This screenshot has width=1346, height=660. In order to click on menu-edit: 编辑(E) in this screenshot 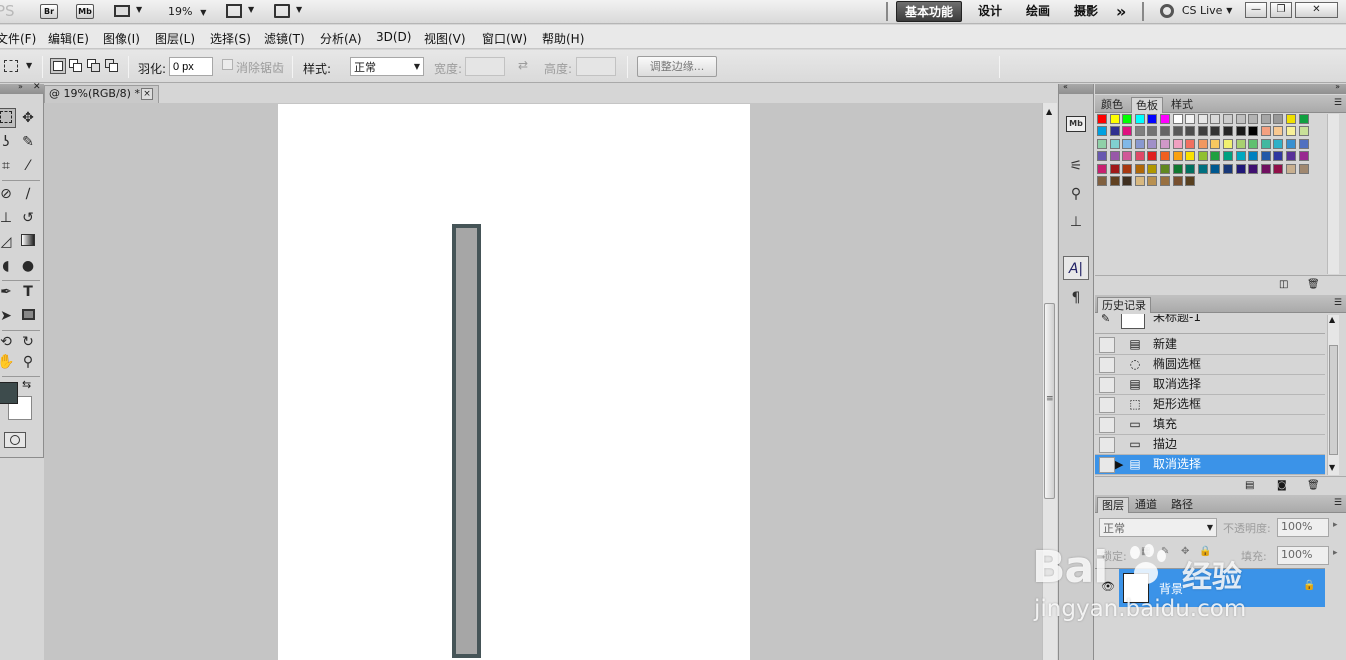, I will do `click(68, 38)`.